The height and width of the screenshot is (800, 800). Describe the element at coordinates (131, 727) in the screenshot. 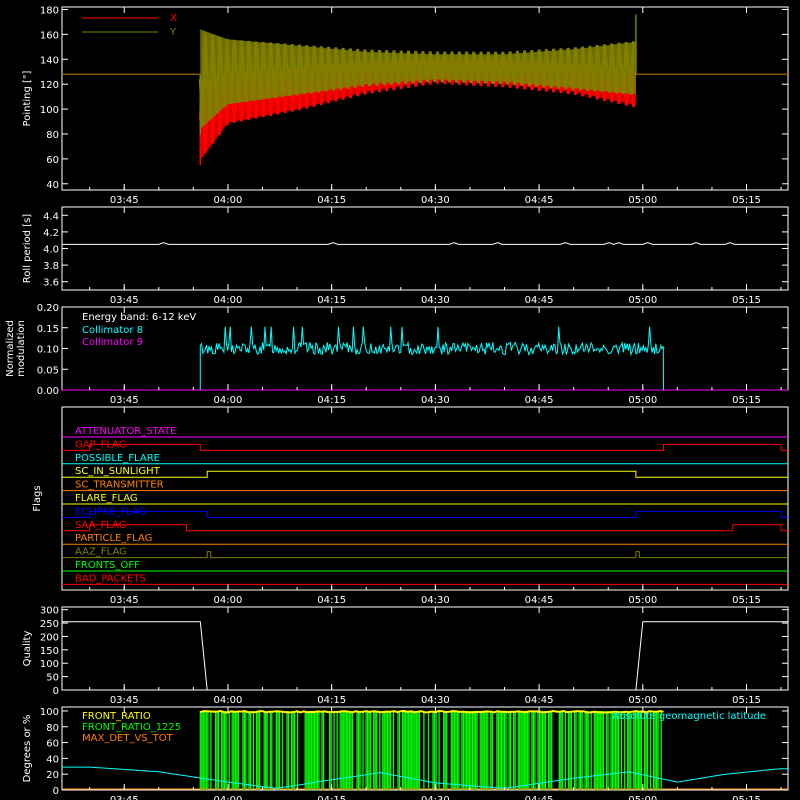

I see `legend-label-front_ratio_1225: FRONT_RATIO_1225` at that location.